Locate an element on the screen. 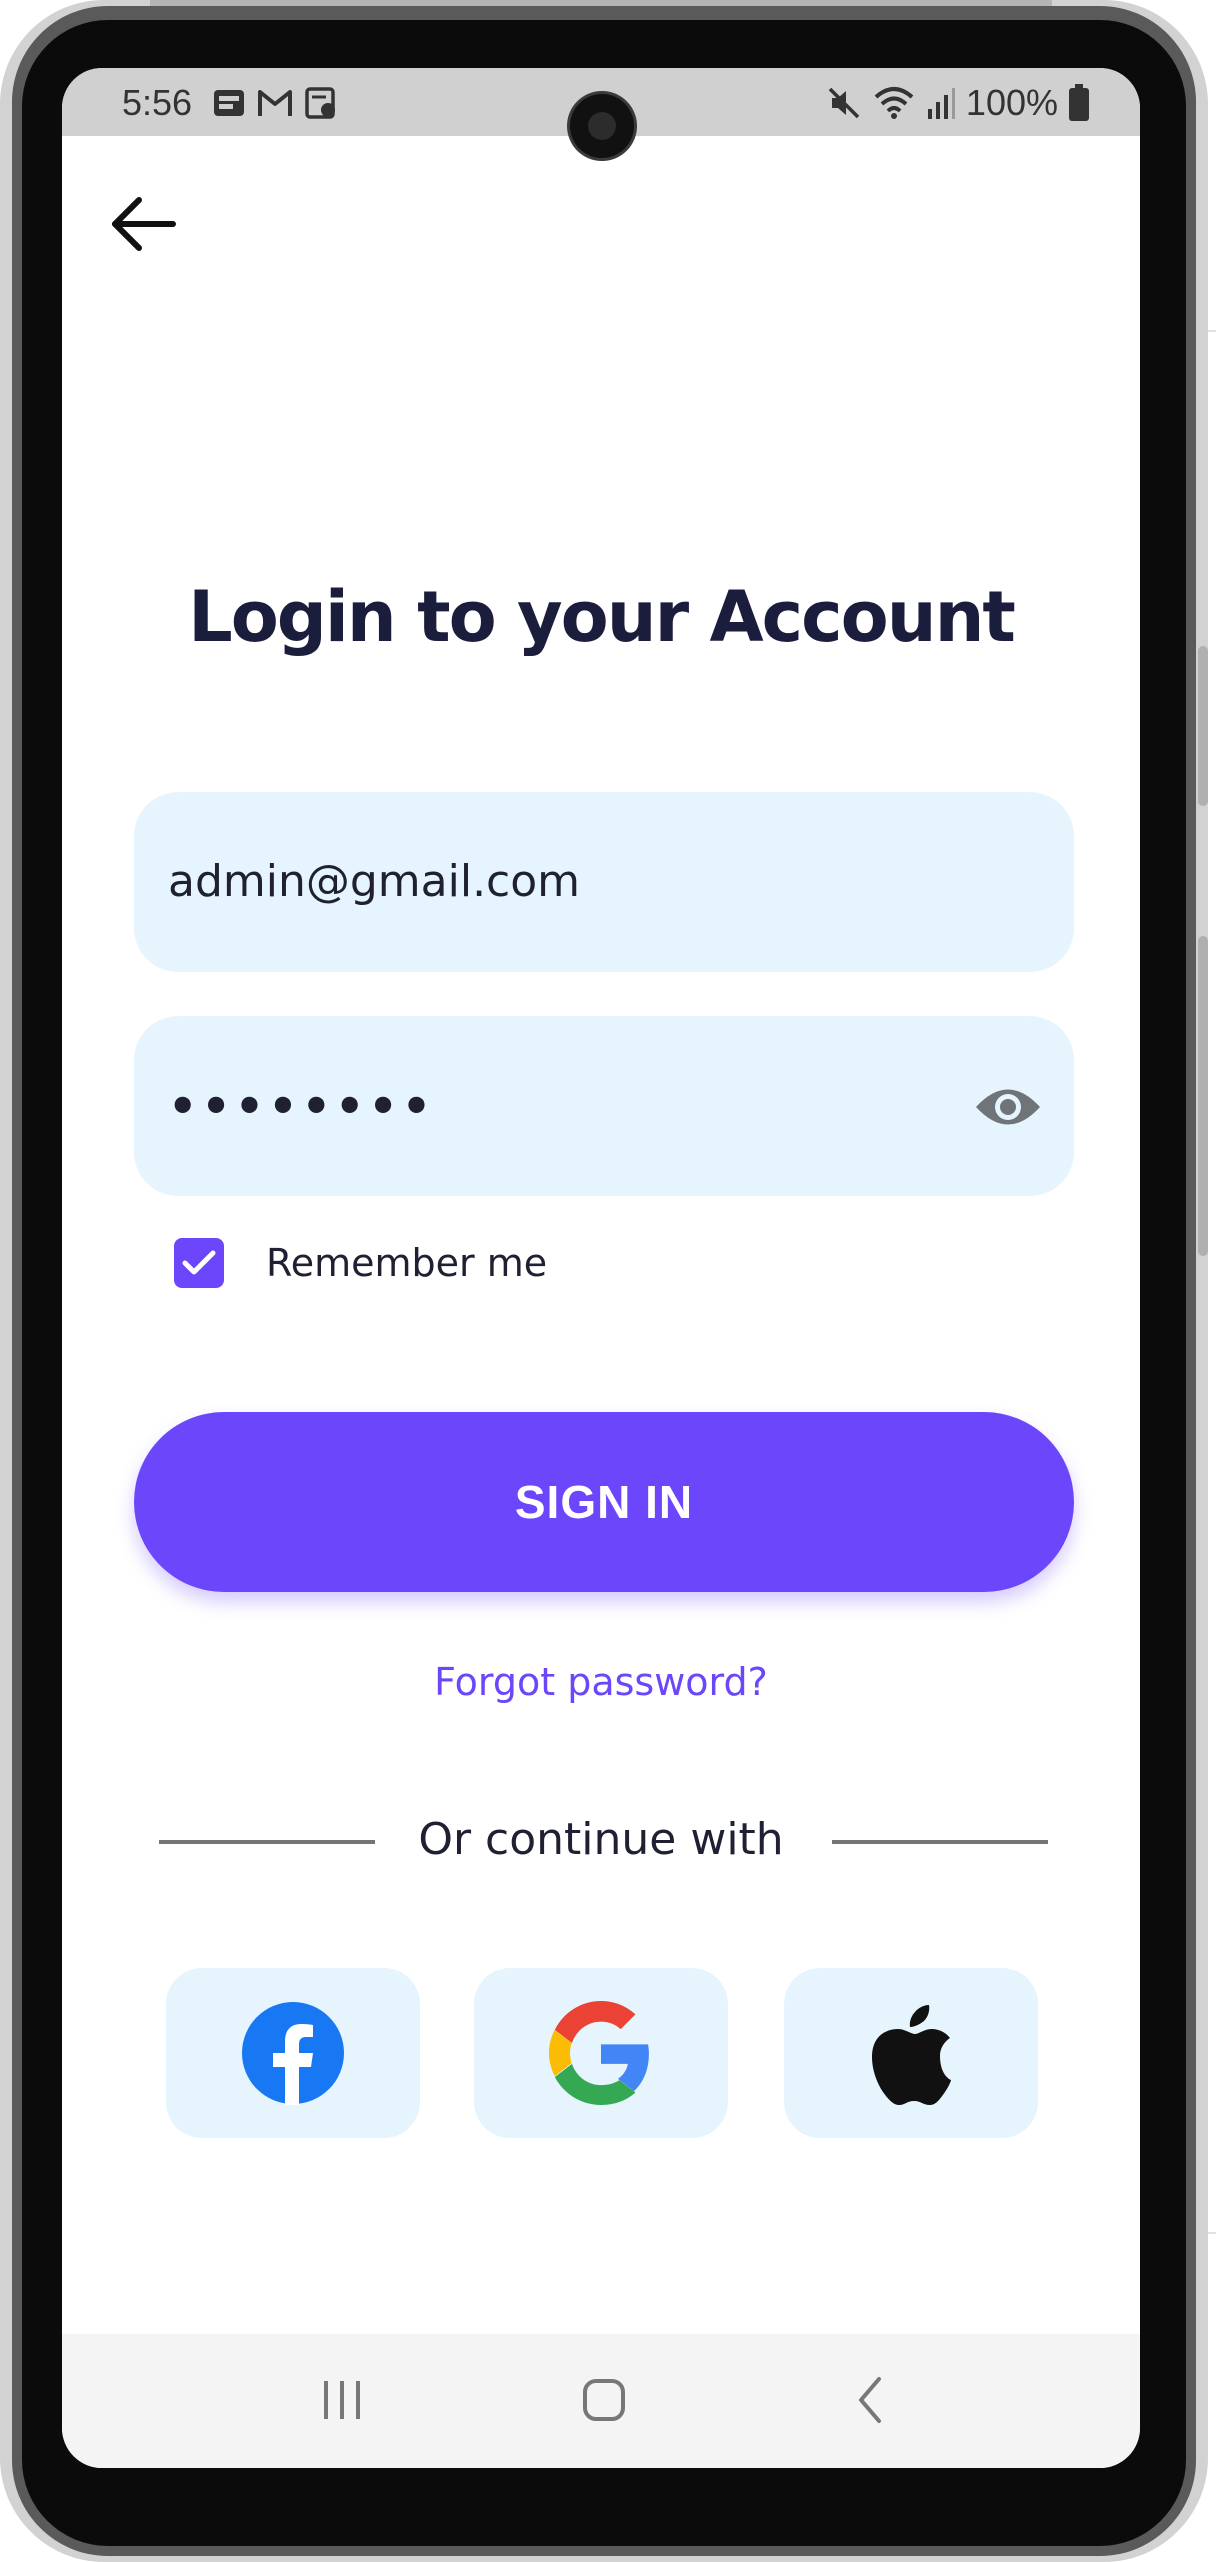 The image size is (1216, 2562). password-value: •••••••• is located at coordinates (302, 1106).